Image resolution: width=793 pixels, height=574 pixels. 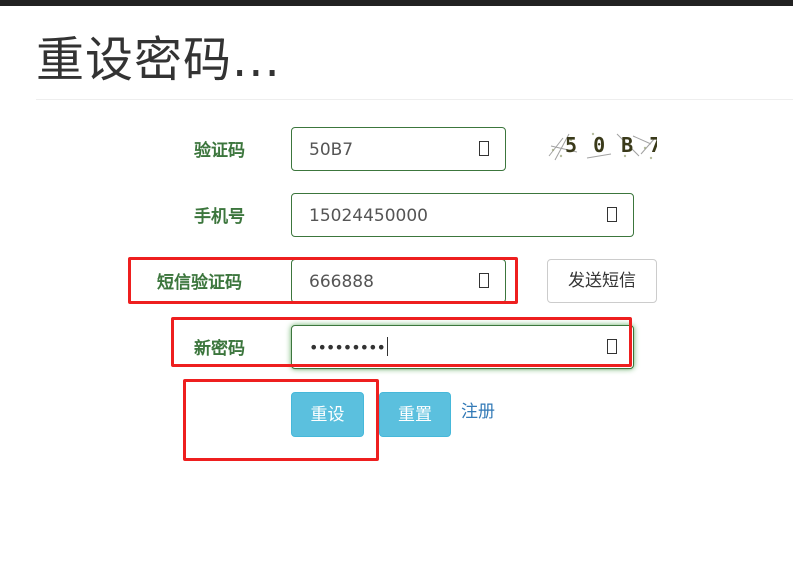 What do you see at coordinates (368, 216) in the screenshot?
I see `phone-input-value: 15024450000` at bounding box center [368, 216].